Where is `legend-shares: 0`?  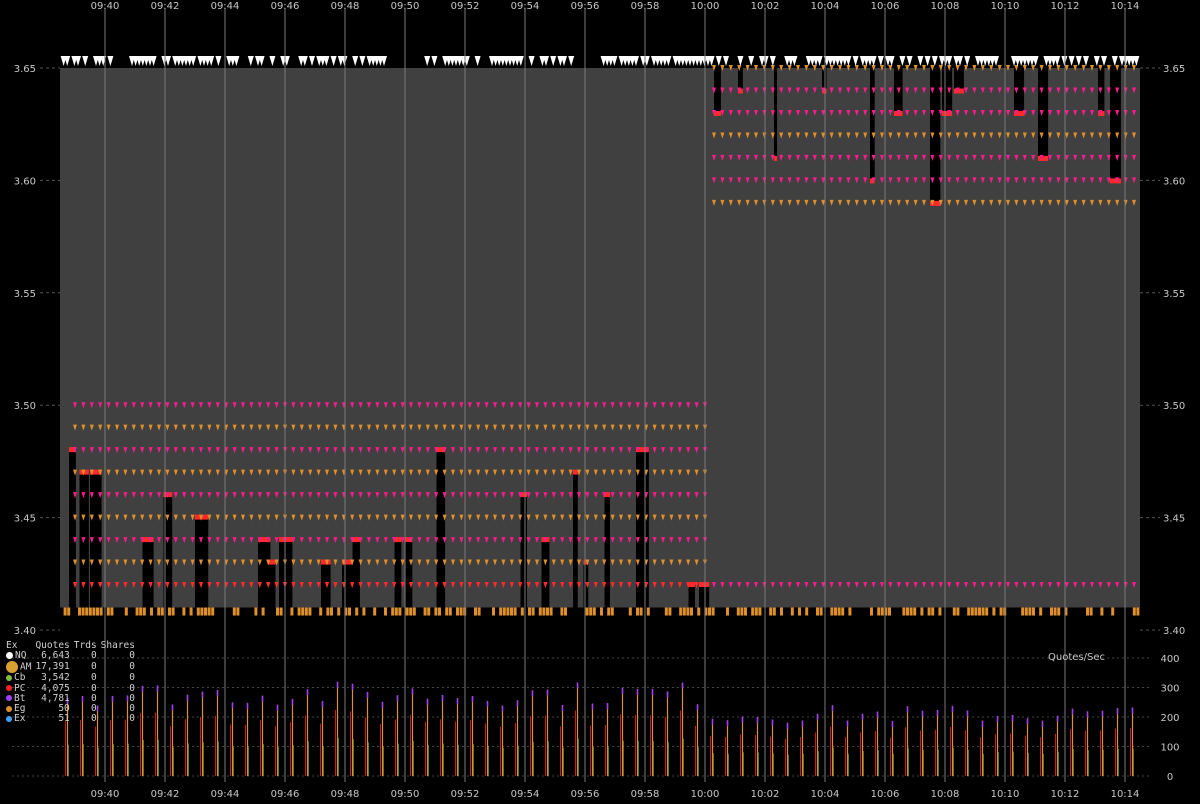 legend-shares: 0 is located at coordinates (132, 719).